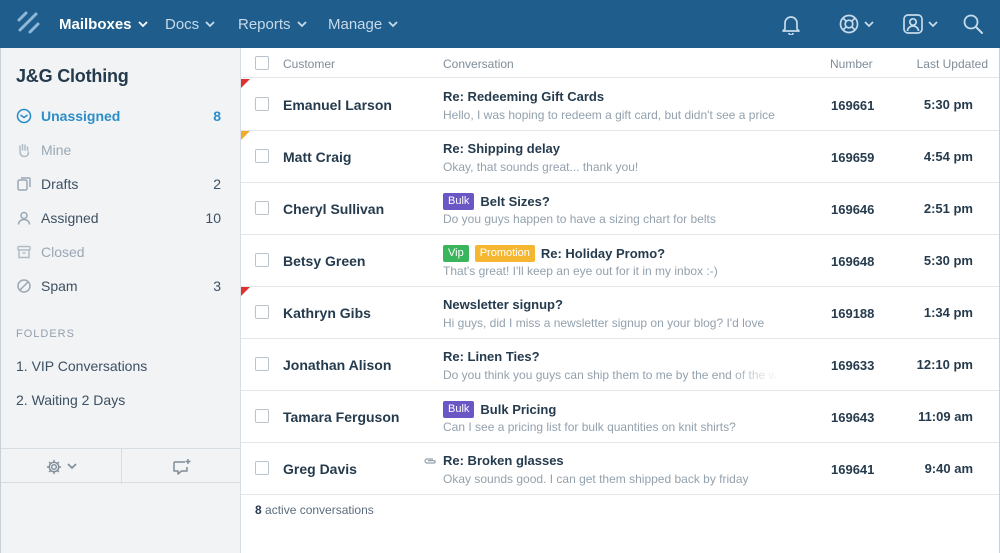 The width and height of the screenshot is (1000, 553). Describe the element at coordinates (853, 365) in the screenshot. I see `conversation-number: 169633` at that location.